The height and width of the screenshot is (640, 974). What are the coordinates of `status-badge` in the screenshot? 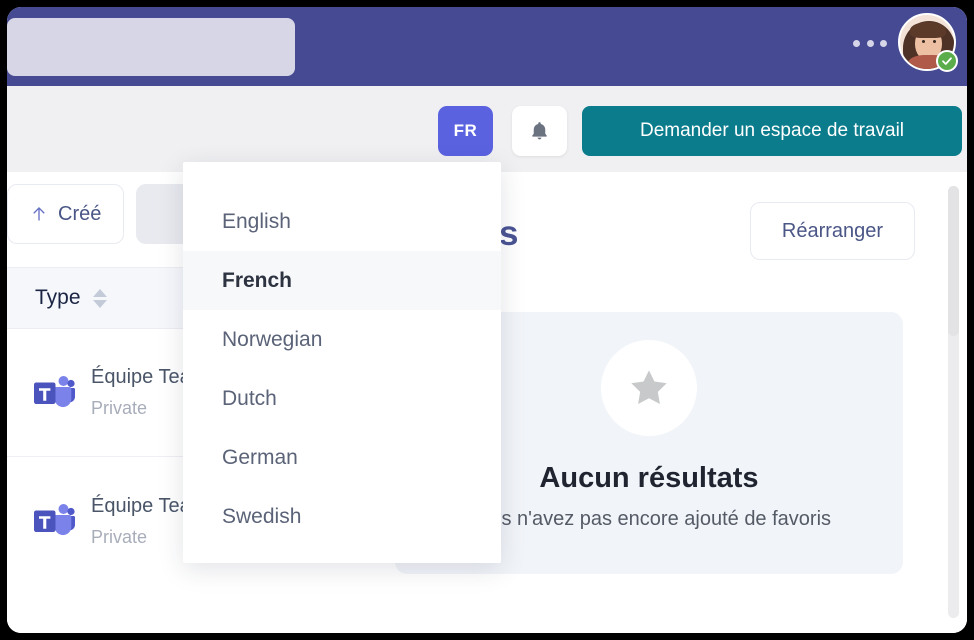 It's located at (947, 61).